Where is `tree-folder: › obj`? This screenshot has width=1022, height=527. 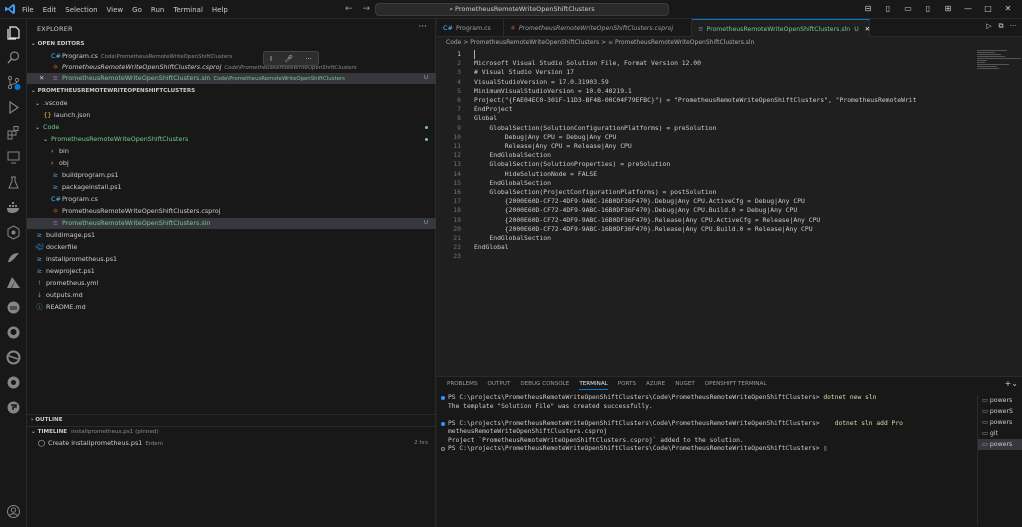
tree-folder: › obj is located at coordinates (231, 163).